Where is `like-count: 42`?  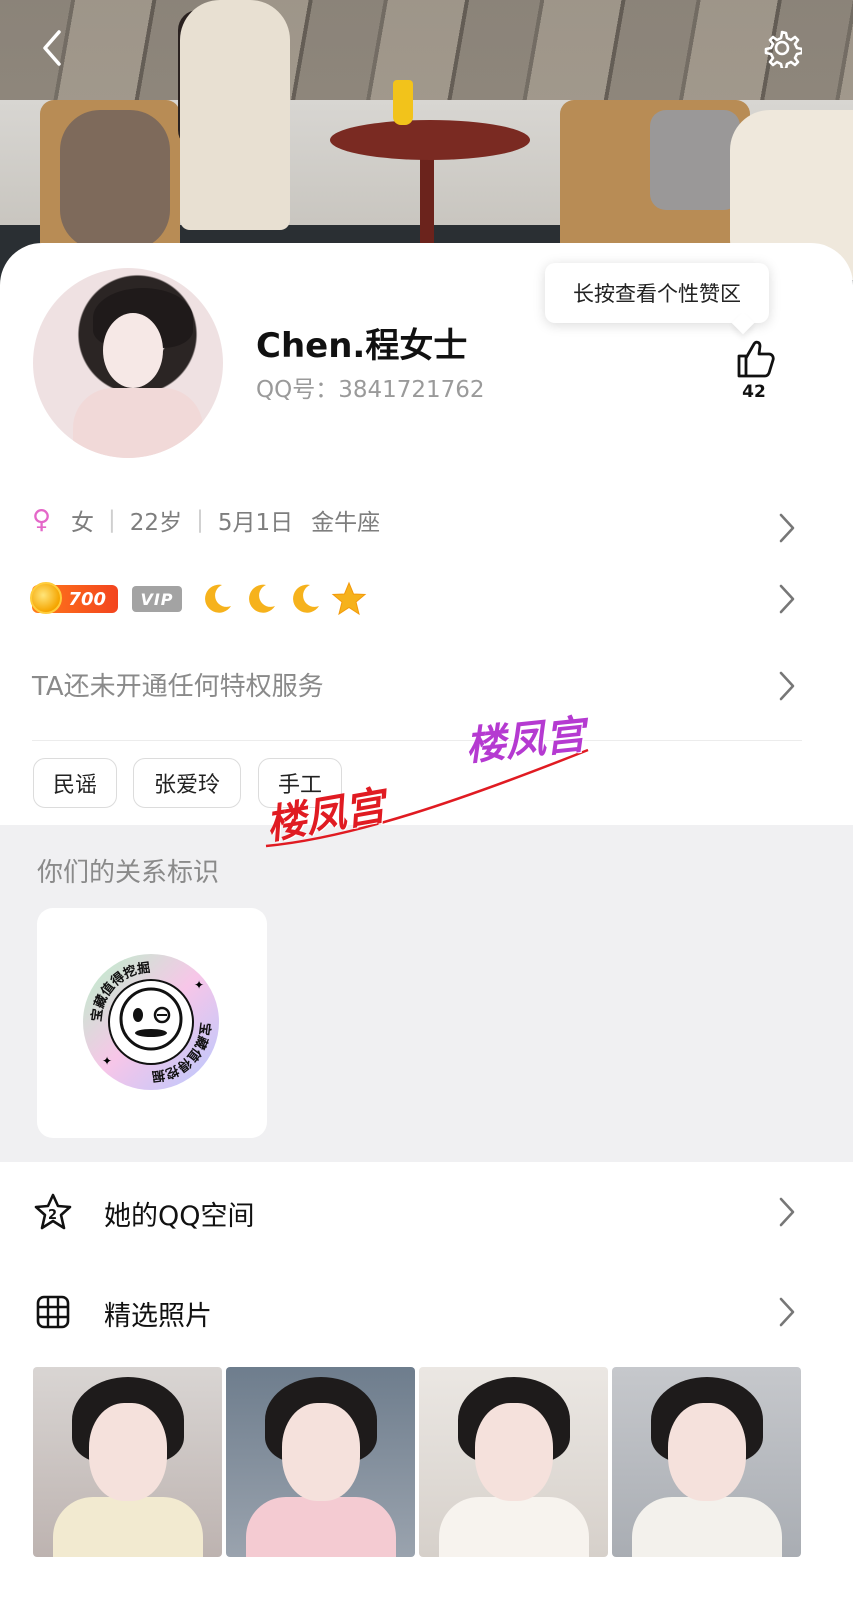 like-count: 42 is located at coordinates (754, 392).